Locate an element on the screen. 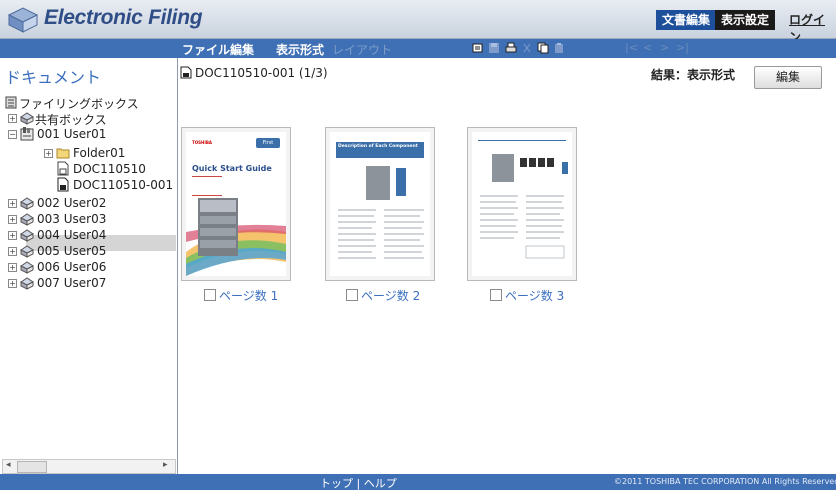  tree-item-user04: + 004 User04 is located at coordinates (92, 235).